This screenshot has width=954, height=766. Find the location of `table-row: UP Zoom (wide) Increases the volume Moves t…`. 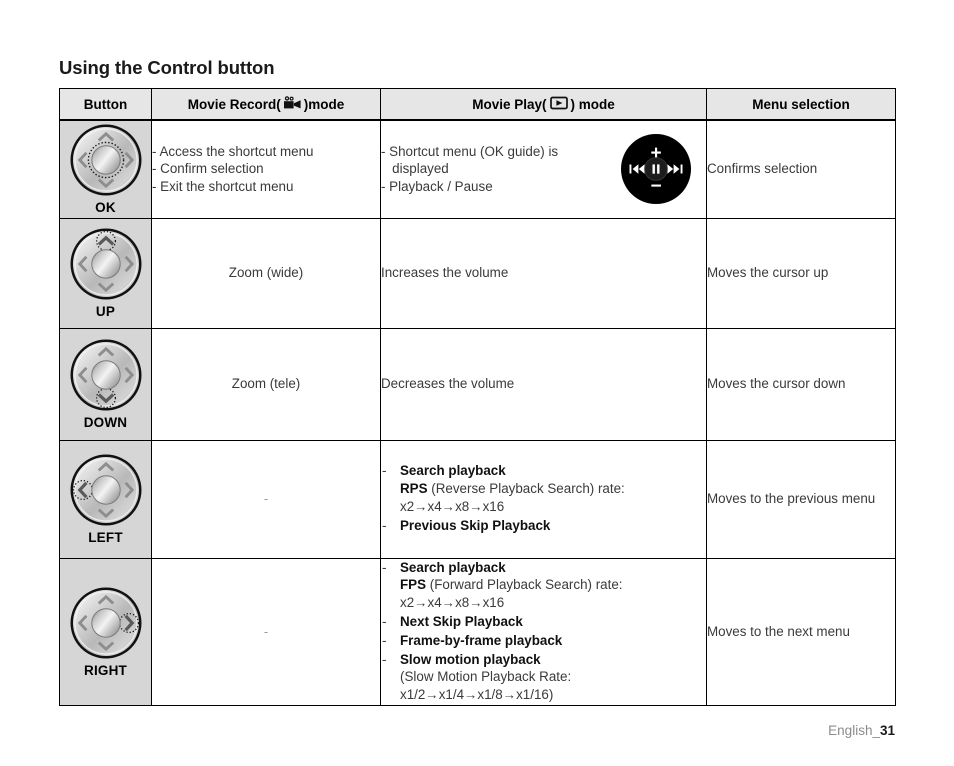

table-row: UP Zoom (wide) Increases the volume Moves t… is located at coordinates (477, 273).